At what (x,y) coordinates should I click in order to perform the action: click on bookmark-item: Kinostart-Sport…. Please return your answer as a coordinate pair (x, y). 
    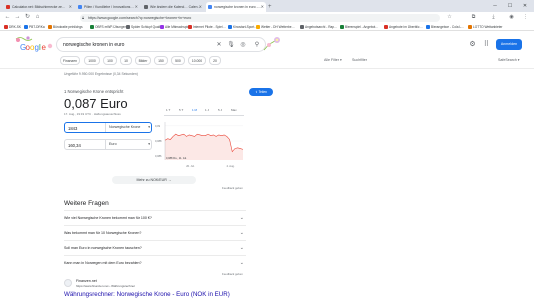
    Looking at the image, I should click on (242, 27).